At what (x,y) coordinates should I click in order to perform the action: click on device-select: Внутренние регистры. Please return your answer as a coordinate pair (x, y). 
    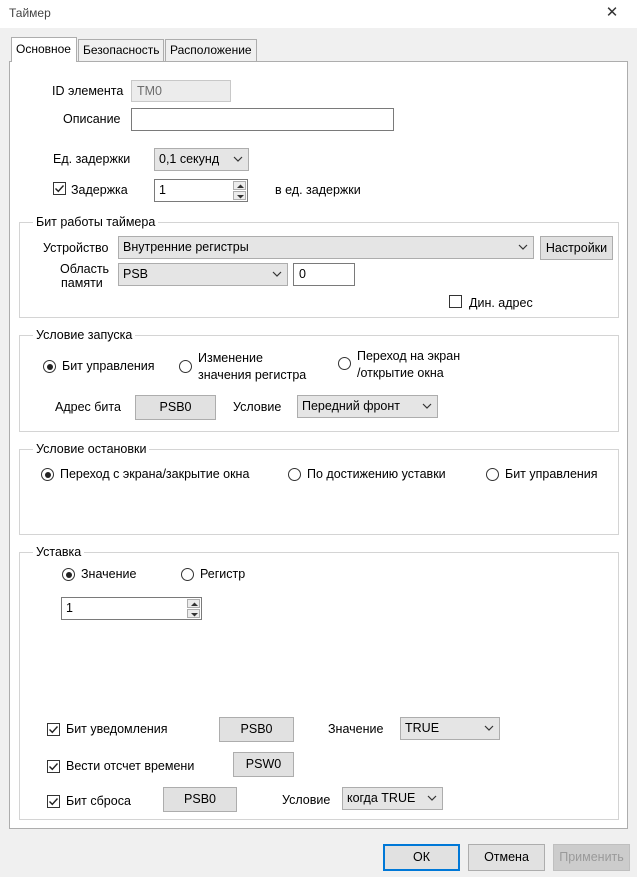
    Looking at the image, I should click on (326, 247).